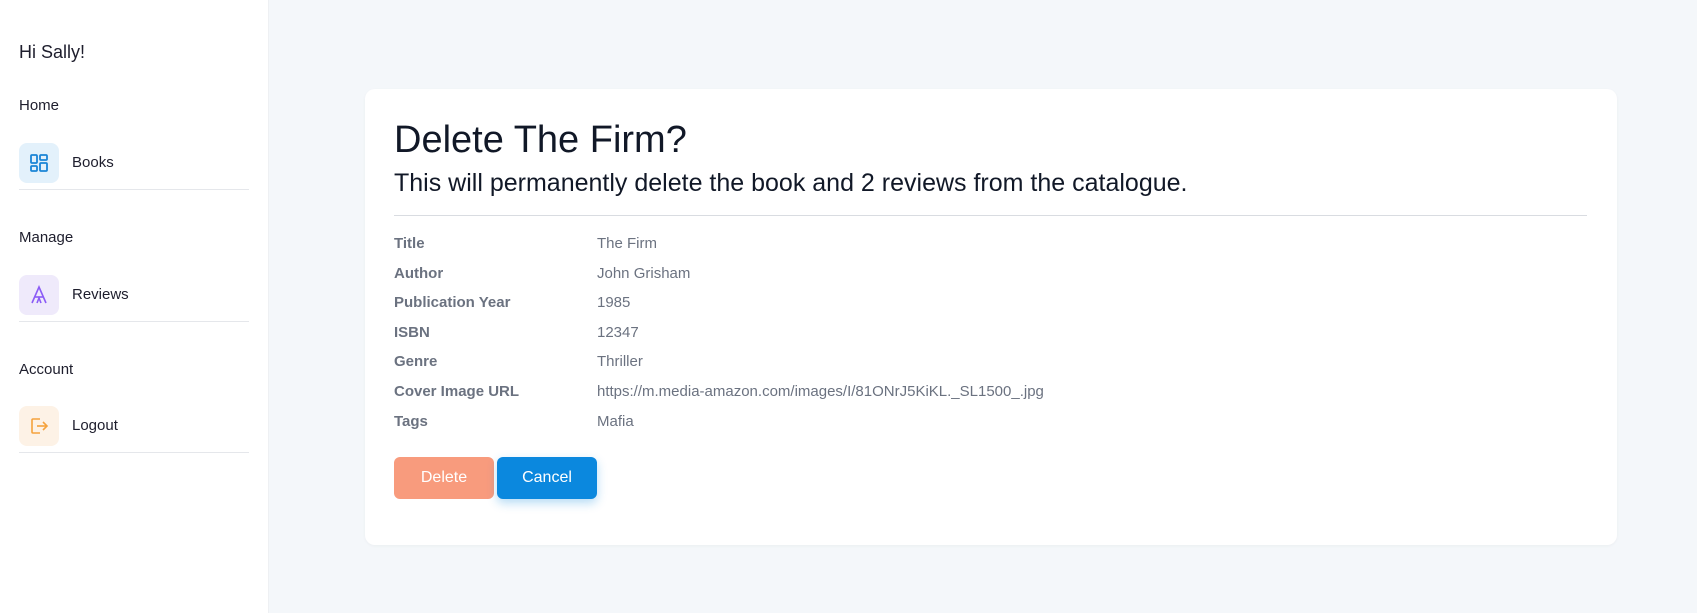 Image resolution: width=1697 pixels, height=613 pixels. What do you see at coordinates (547, 478) in the screenshot?
I see `cancel-button: Cancel` at bounding box center [547, 478].